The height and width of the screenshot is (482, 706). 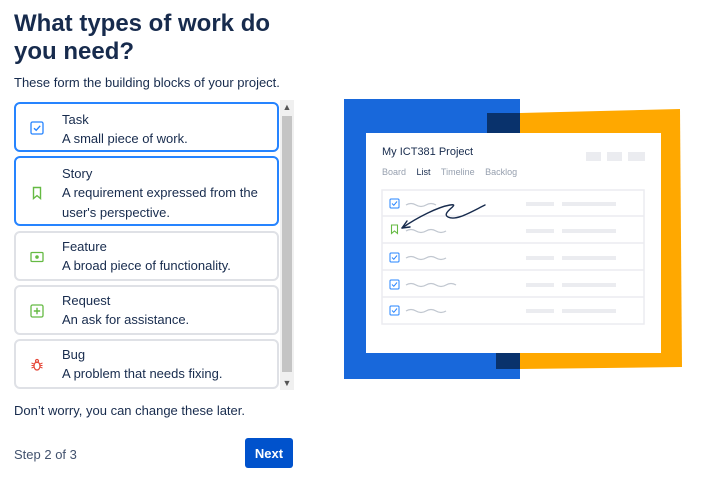 I want to click on reassurance-note: Don’t worry, you can change these later., so click(x=129, y=410).